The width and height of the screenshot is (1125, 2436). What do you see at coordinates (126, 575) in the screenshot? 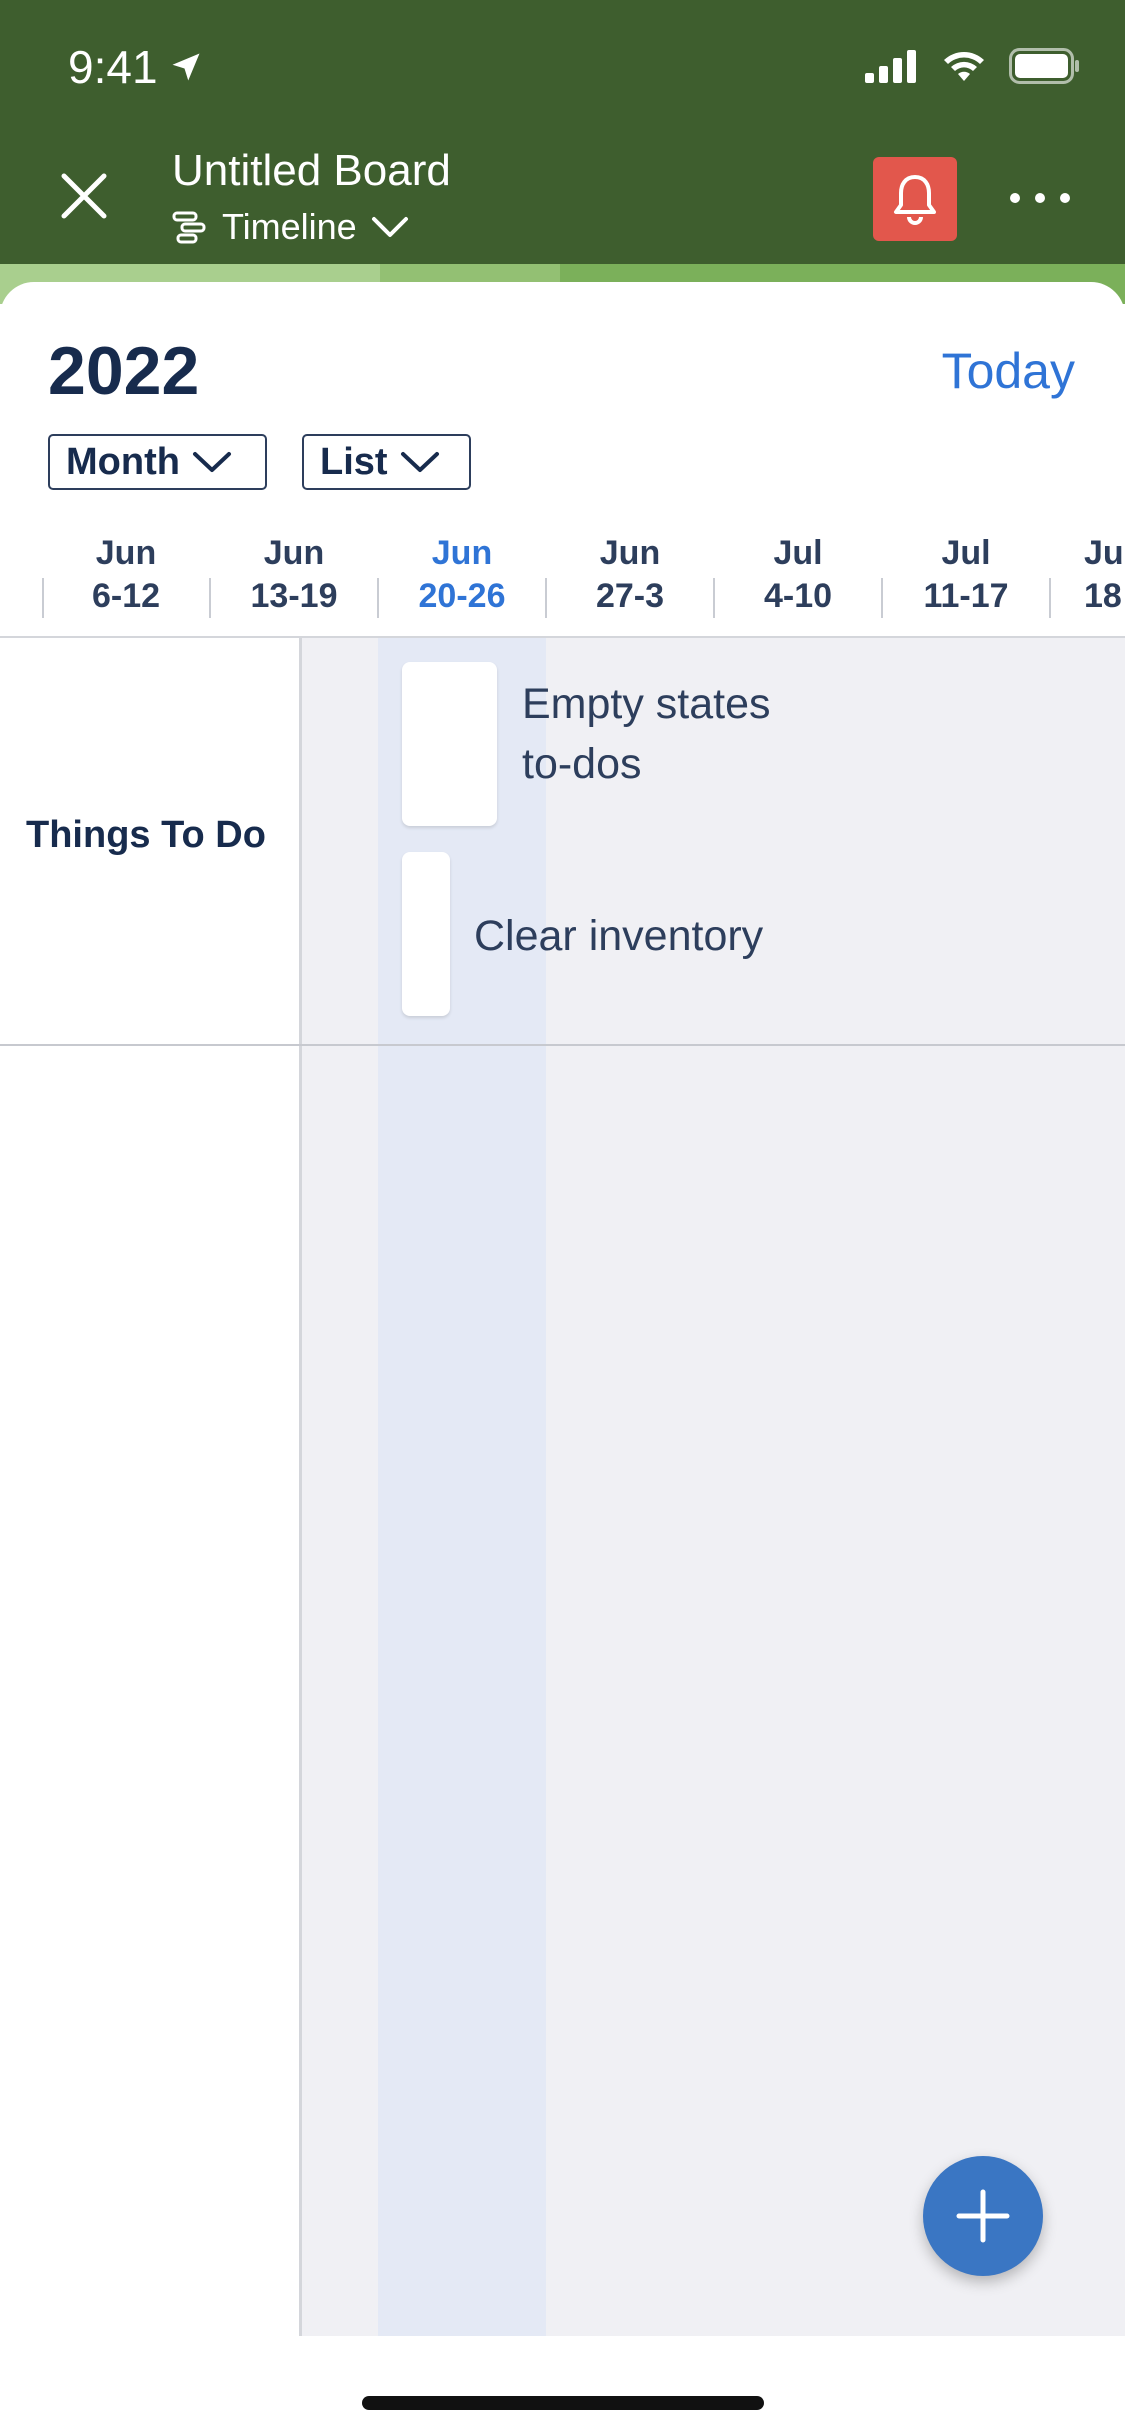
I see `week-column-header: Jun 6-12` at bounding box center [126, 575].